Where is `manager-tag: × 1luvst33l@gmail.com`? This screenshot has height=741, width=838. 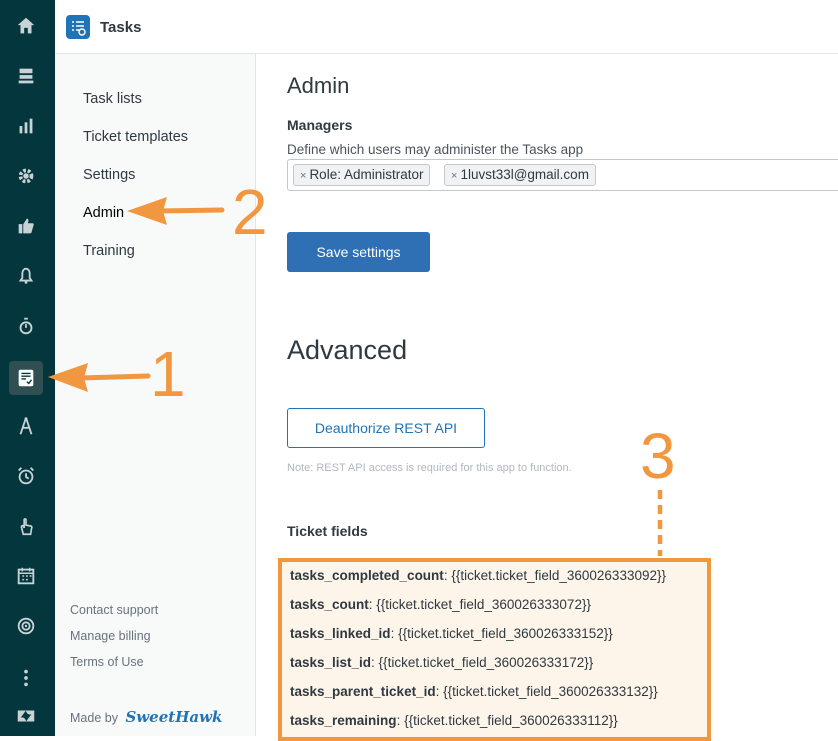
manager-tag: × 1luvst33l@gmail.com is located at coordinates (520, 175).